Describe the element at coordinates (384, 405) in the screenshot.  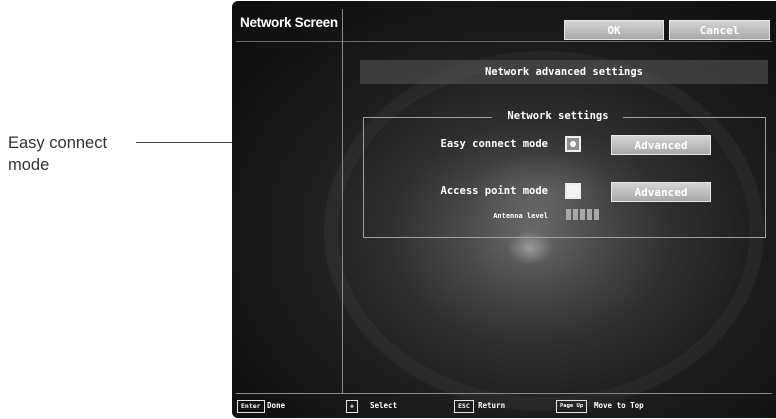
I see `select-hint: Select` at that location.